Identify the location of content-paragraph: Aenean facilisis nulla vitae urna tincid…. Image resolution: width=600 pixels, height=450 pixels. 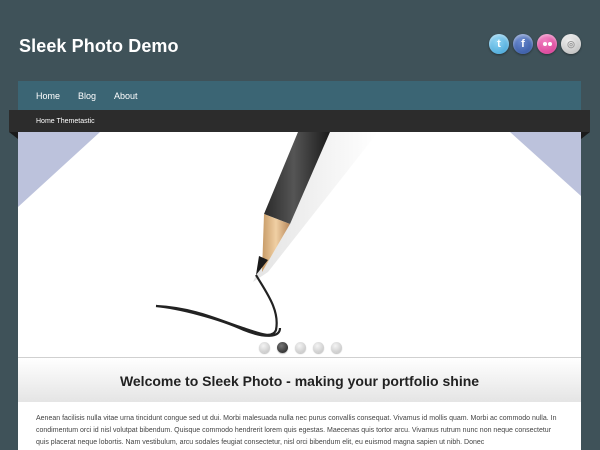
(296, 430).